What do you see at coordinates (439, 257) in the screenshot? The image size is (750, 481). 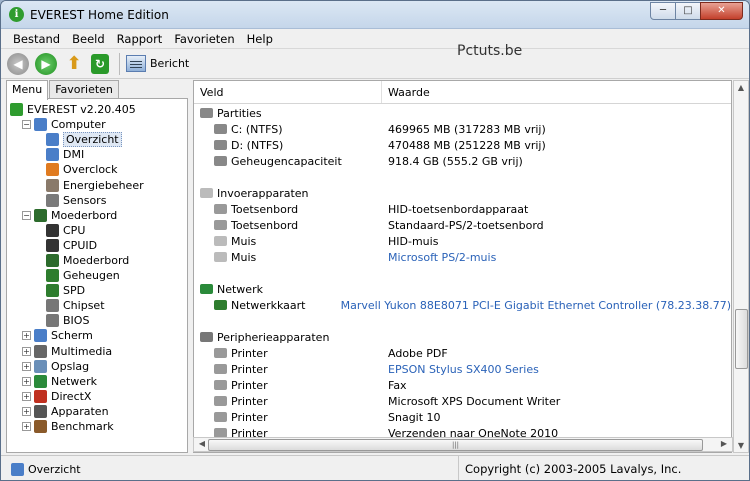 I see `value-link: Microsoft PS/2-muis` at bounding box center [439, 257].